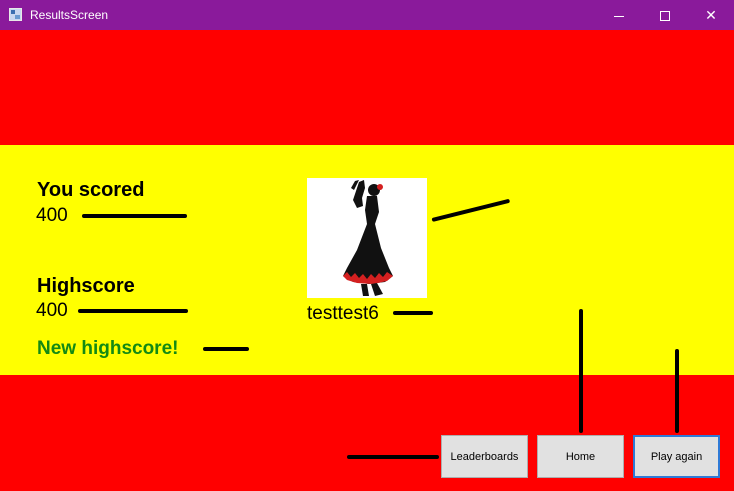 Image resolution: width=734 pixels, height=491 pixels. I want to click on new-highscore-label: New highscore!, so click(108, 348).